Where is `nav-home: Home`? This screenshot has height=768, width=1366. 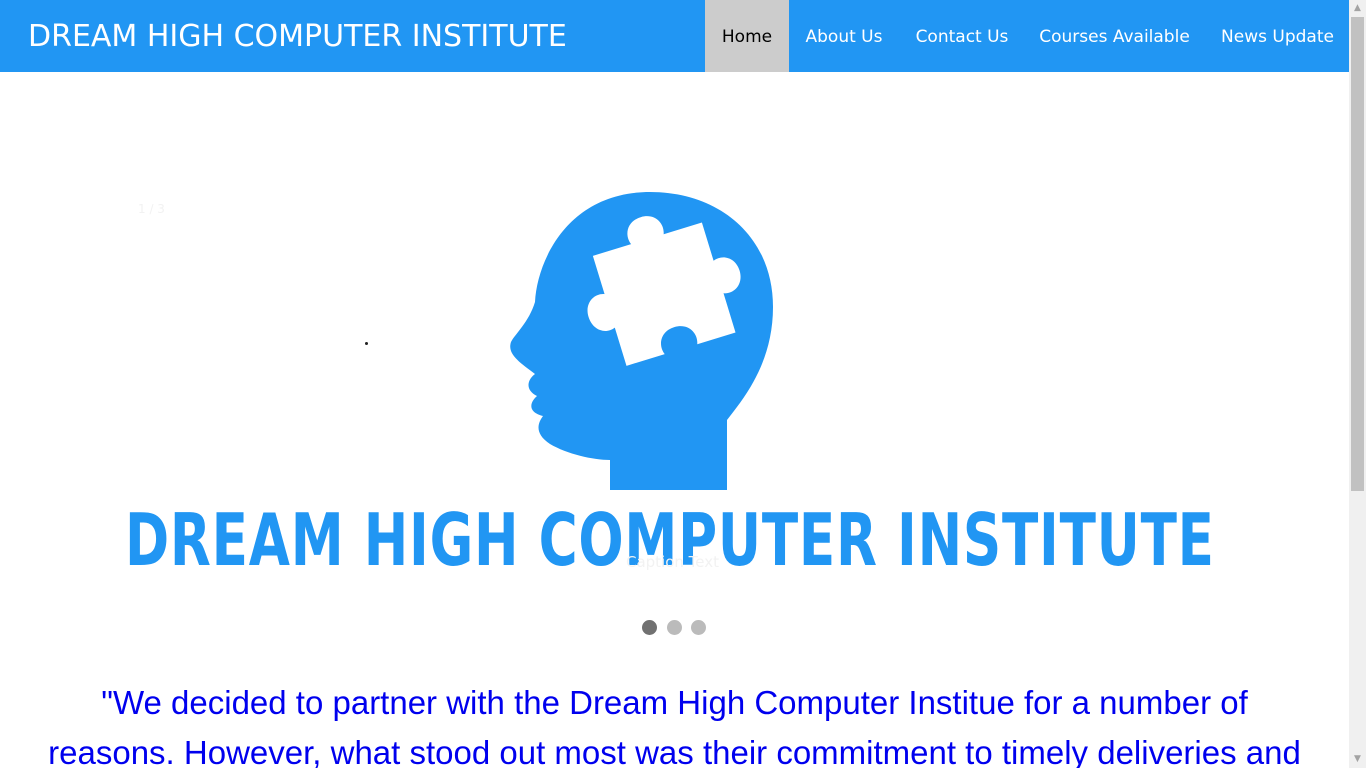 nav-home: Home is located at coordinates (747, 36).